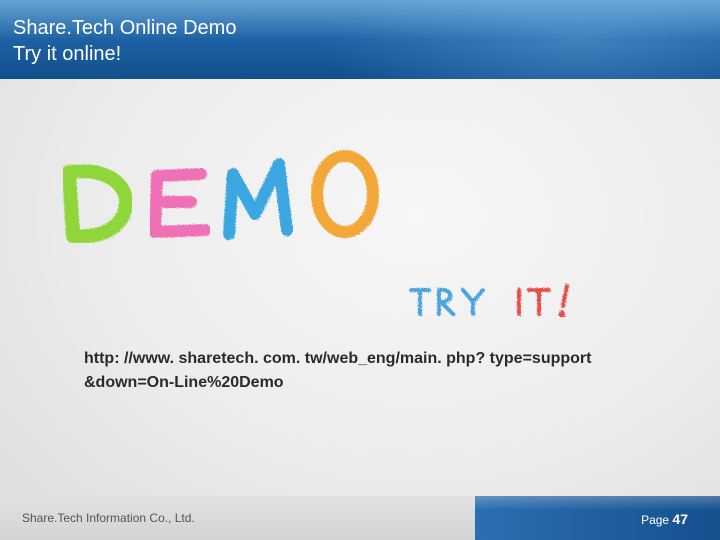  What do you see at coordinates (680, 519) in the screenshot?
I see `page-number: 47` at bounding box center [680, 519].